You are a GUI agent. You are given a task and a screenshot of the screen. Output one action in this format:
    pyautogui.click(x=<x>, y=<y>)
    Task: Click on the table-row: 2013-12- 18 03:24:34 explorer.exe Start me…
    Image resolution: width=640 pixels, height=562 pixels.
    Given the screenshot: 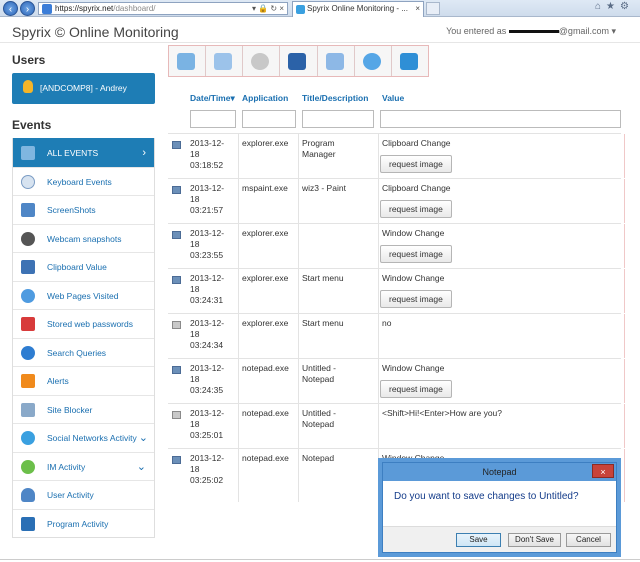 What is the action you would take?
    pyautogui.click(x=396, y=335)
    